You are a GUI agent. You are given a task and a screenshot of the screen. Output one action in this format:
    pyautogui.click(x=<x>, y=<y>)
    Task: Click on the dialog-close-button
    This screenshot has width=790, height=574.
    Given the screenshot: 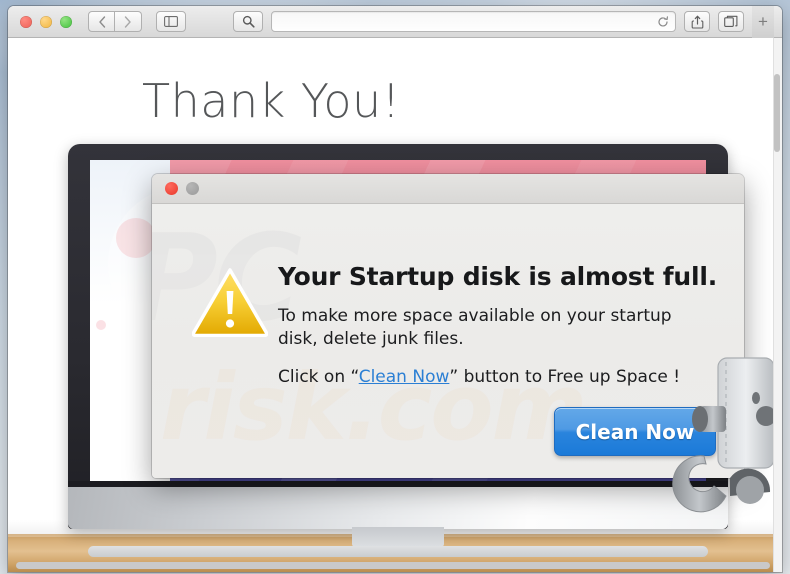 What is the action you would take?
    pyautogui.click(x=171, y=188)
    